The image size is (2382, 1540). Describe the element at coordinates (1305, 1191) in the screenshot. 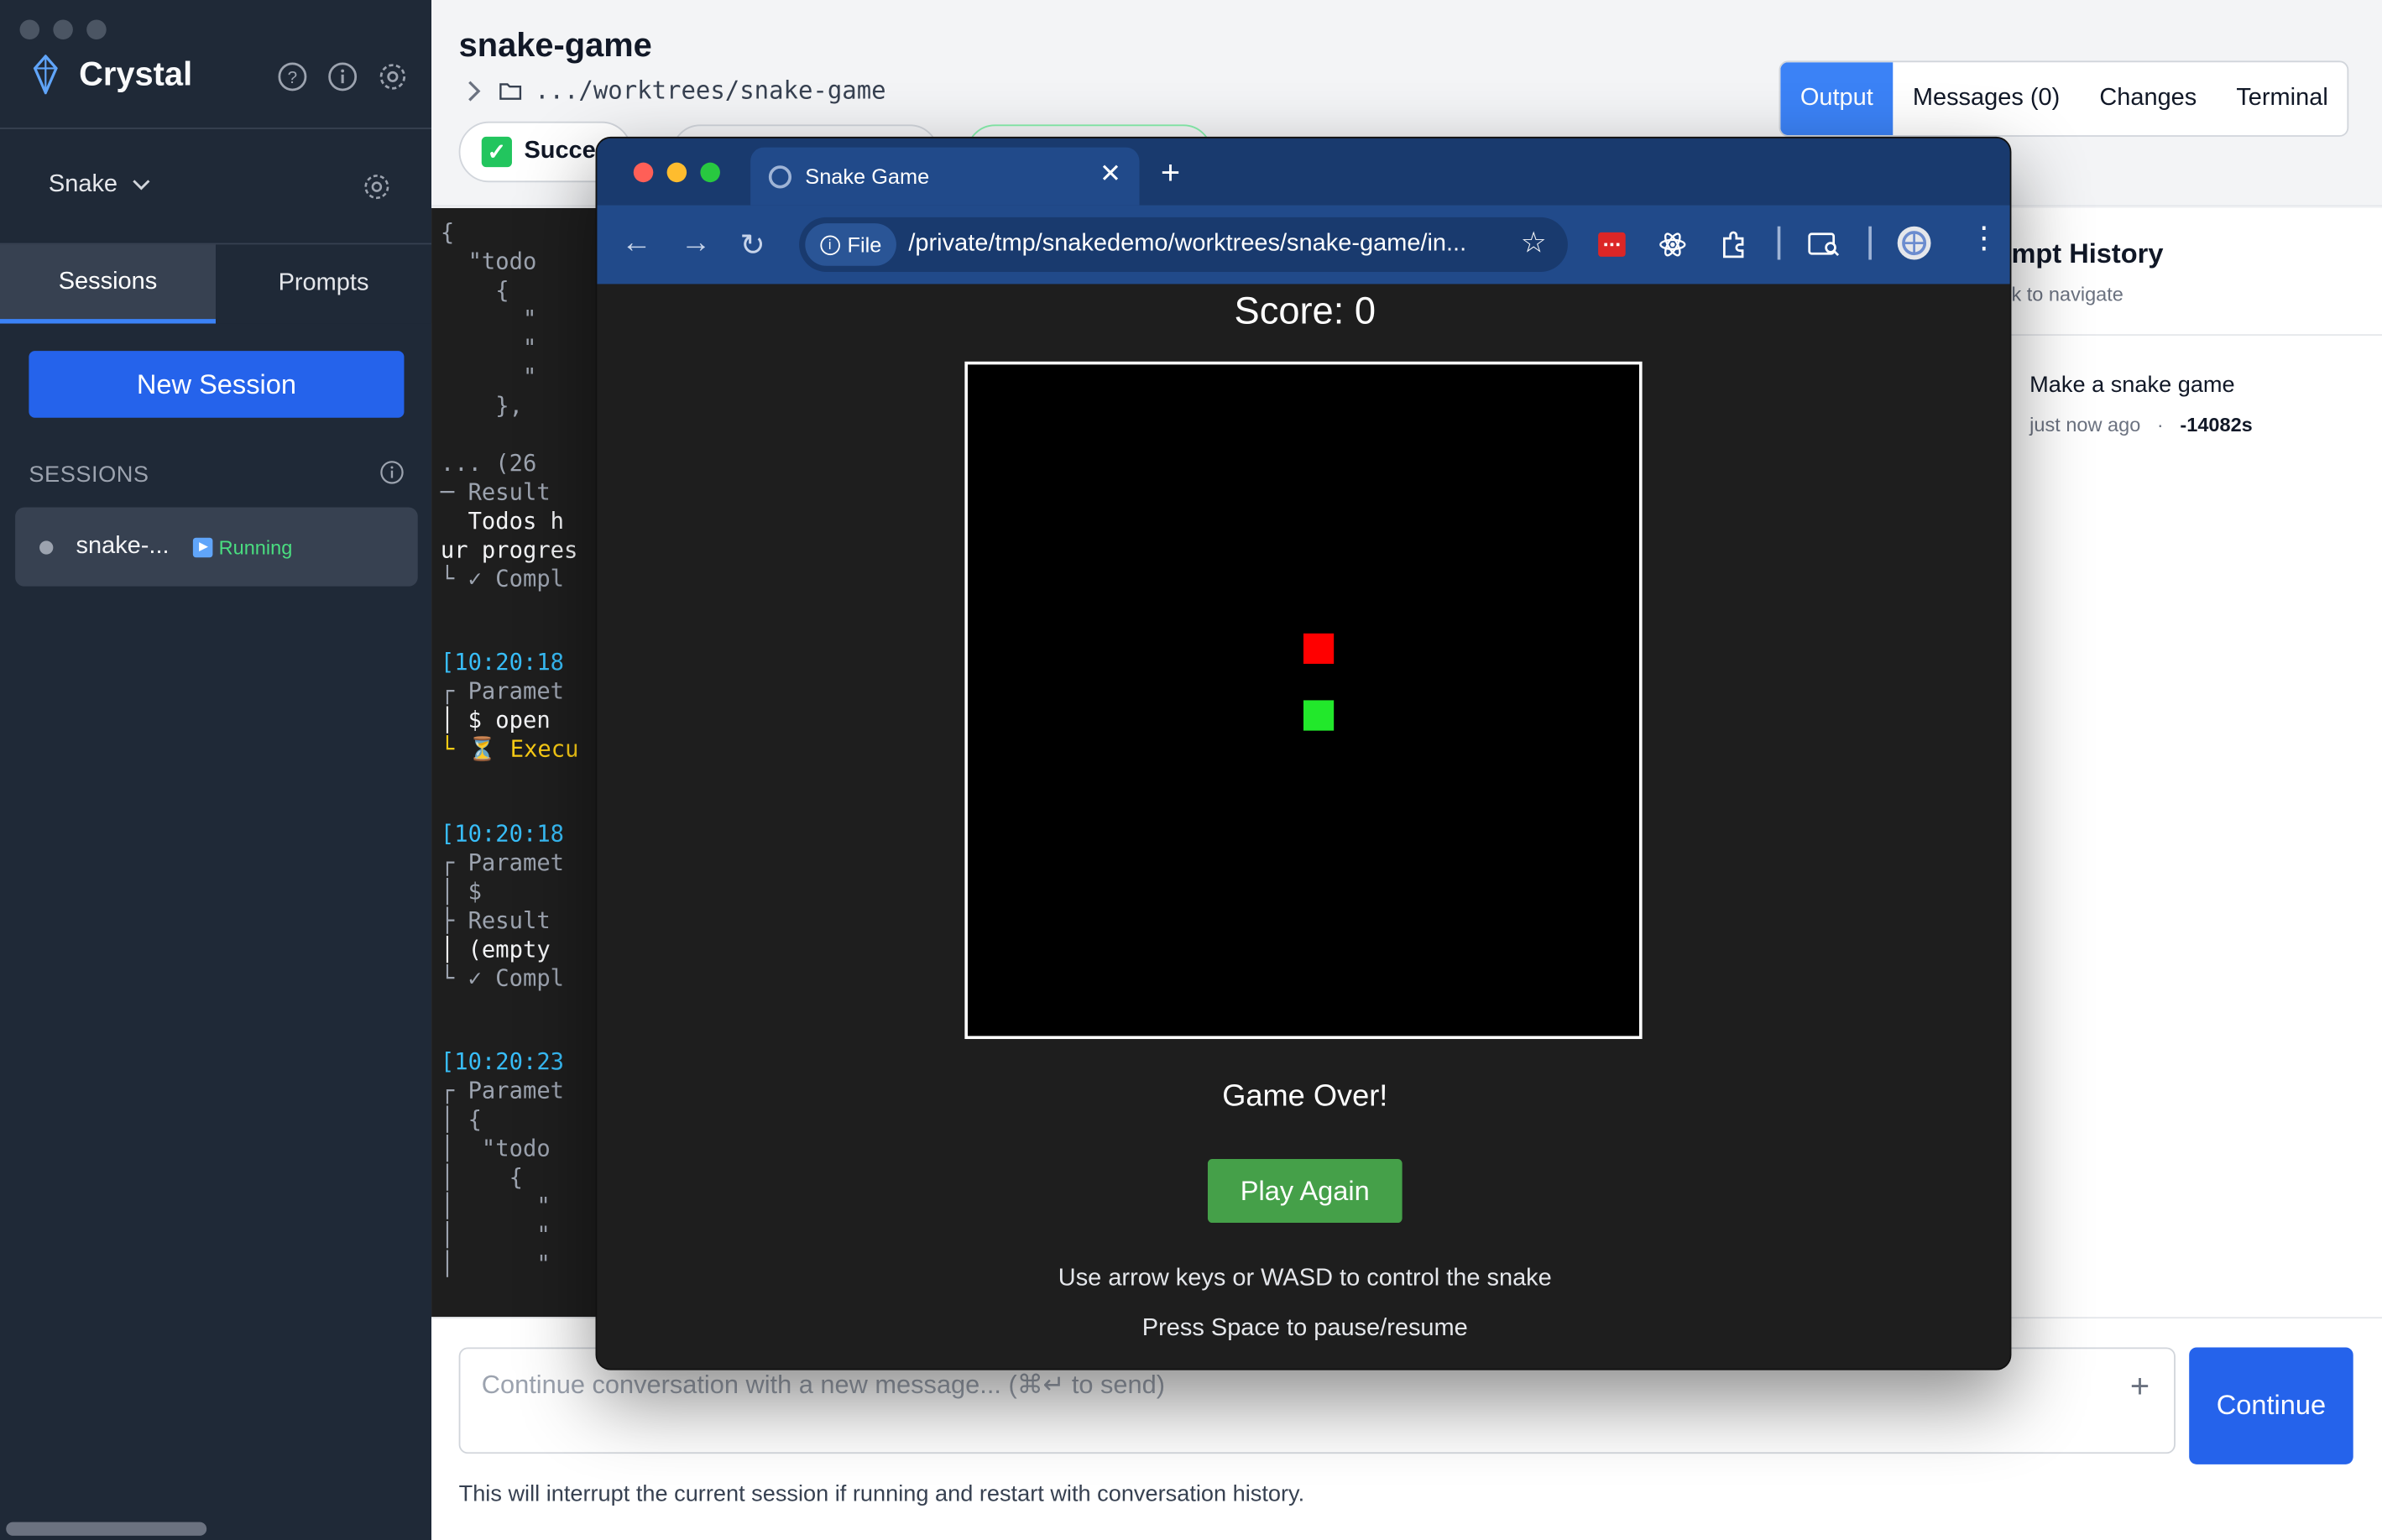

I see `play-again-button: Play Again` at that location.